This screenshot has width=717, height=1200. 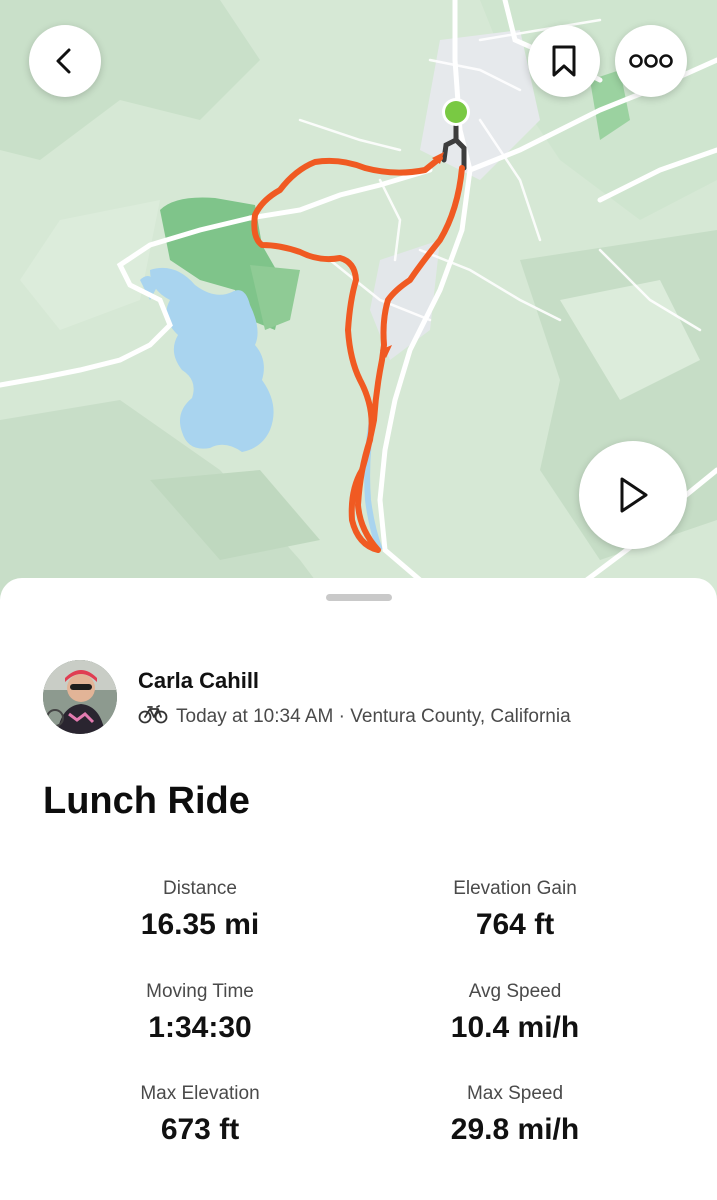 I want to click on chevron-left-icon, so click(x=65, y=61).